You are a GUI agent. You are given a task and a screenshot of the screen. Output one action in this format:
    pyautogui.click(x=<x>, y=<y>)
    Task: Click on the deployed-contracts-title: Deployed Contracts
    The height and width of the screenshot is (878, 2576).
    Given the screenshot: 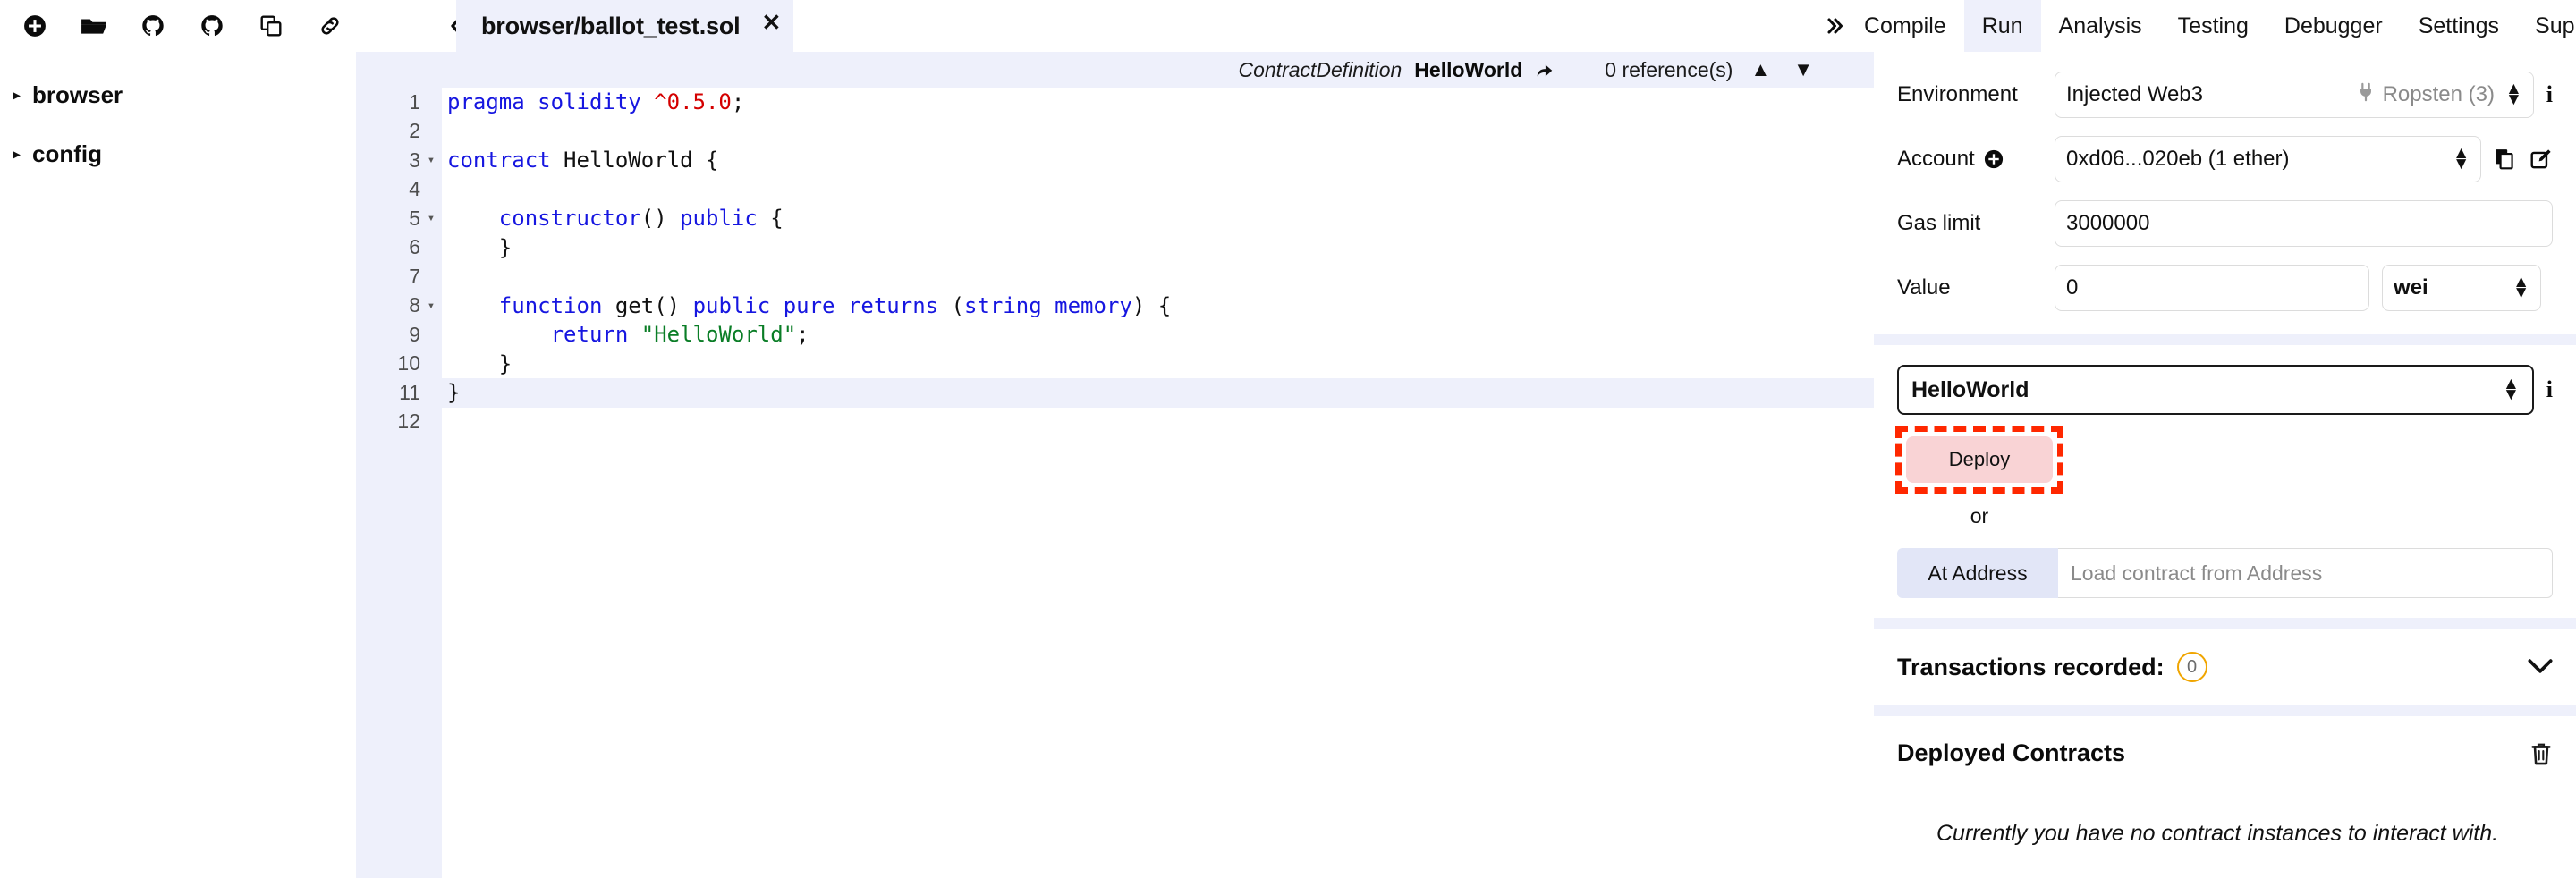 What is the action you would take?
    pyautogui.click(x=2011, y=752)
    